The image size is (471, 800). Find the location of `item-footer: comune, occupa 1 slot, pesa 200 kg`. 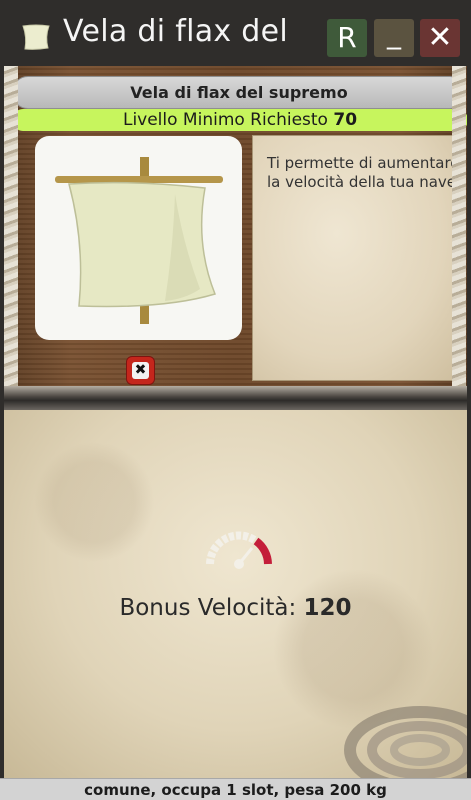

item-footer: comune, occupa 1 slot, pesa 200 kg is located at coordinates (235, 789).